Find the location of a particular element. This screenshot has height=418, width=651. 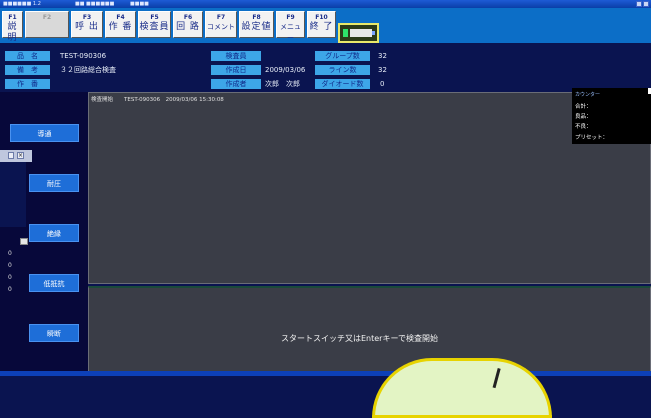

f8-button: F8 設定値 is located at coordinates (256, 24).